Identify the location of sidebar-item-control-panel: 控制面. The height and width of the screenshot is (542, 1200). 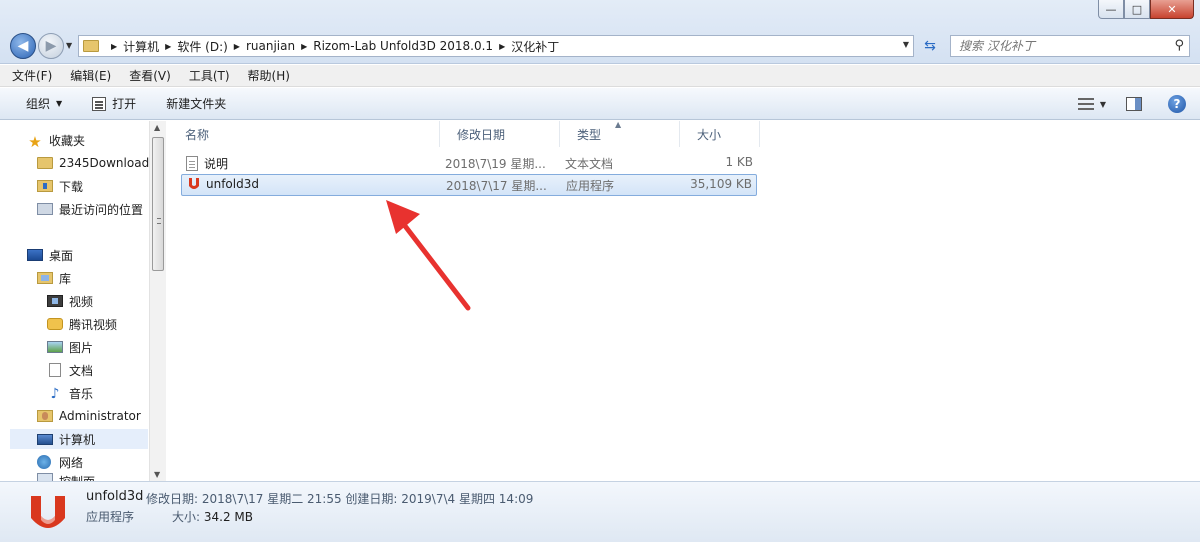
(66, 477).